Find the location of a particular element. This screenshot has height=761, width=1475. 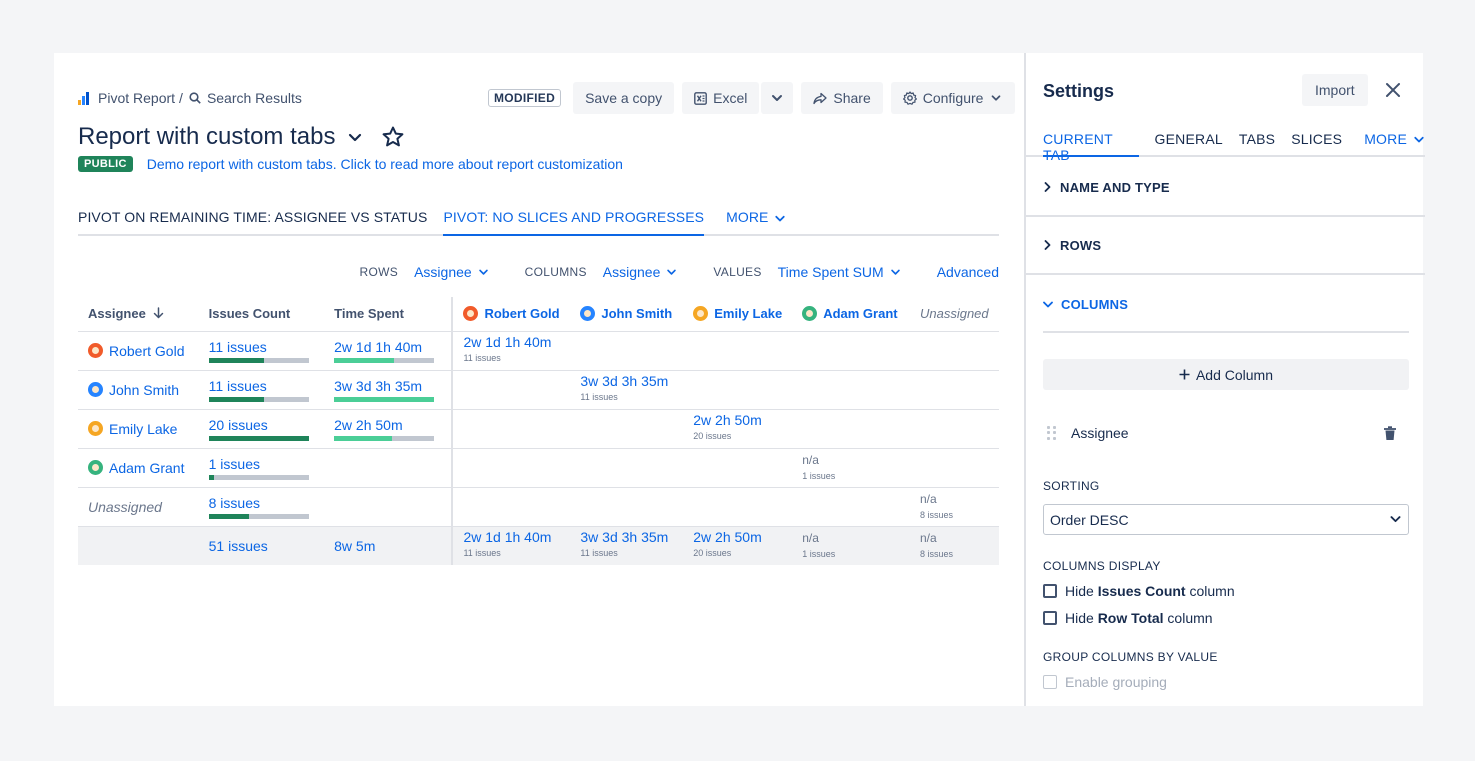

tab-more: MORE is located at coordinates (756, 221).